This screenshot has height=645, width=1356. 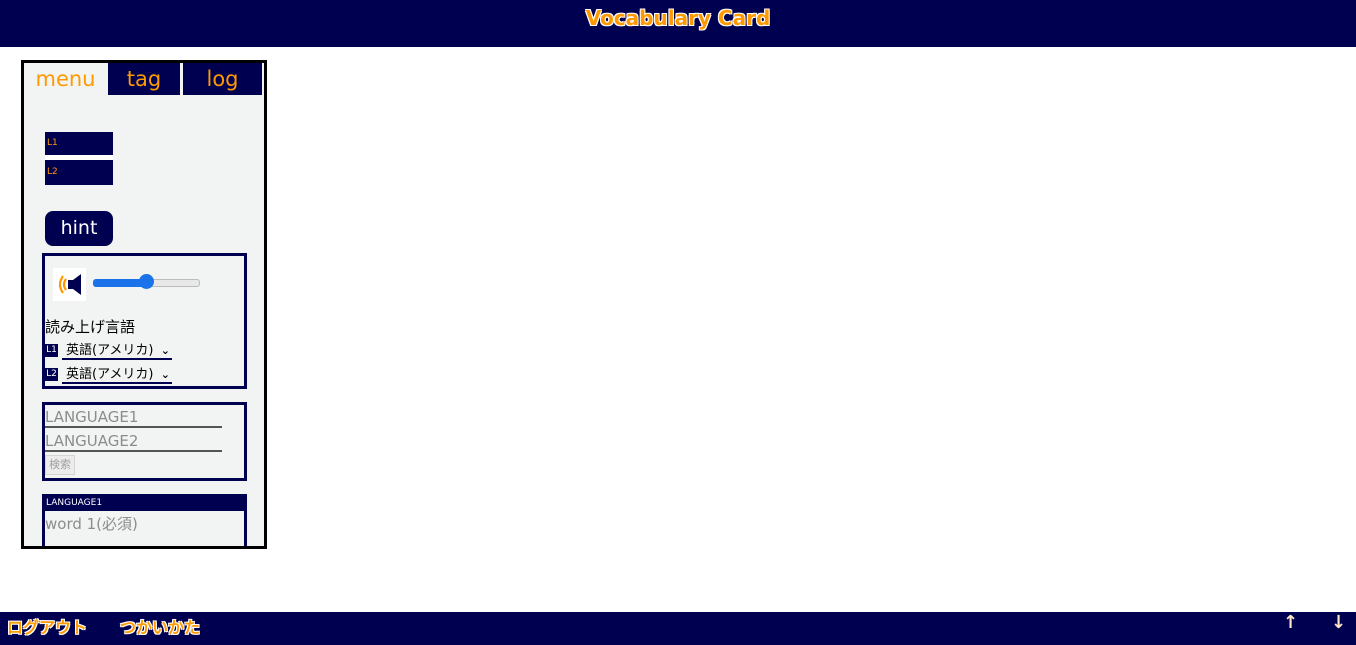 I want to click on speaker-icon, so click(x=69, y=284).